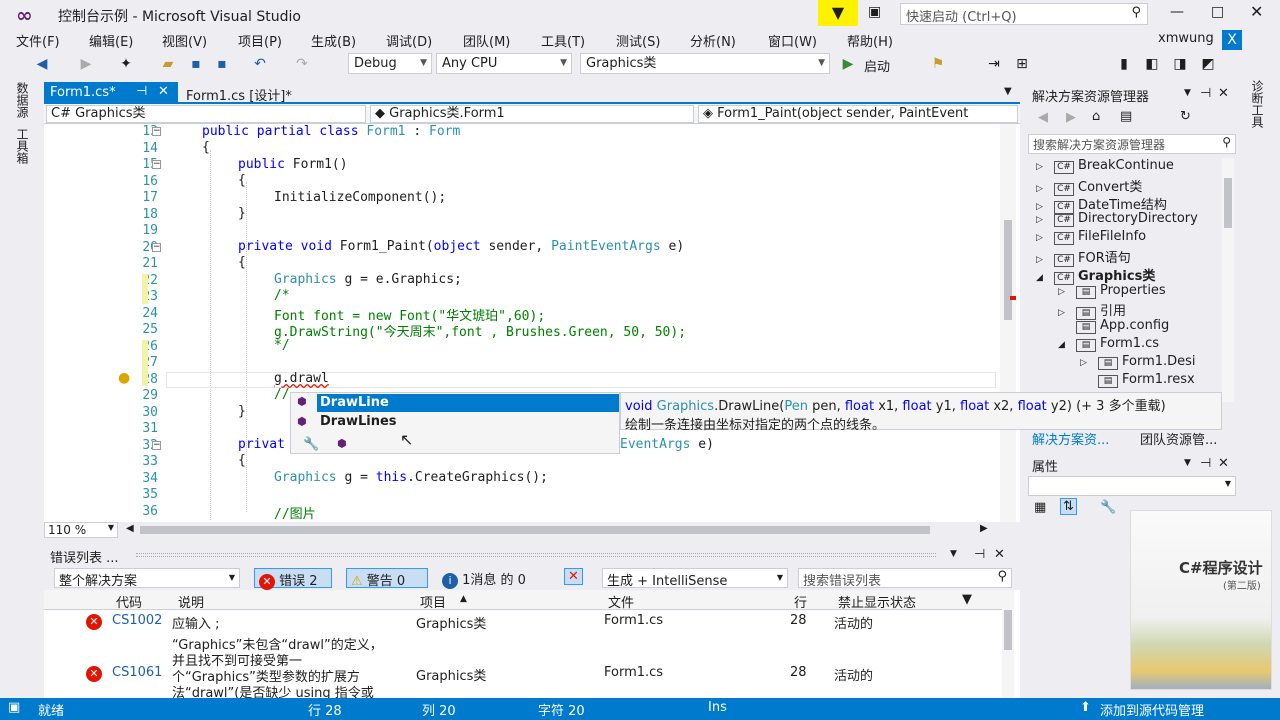 Image resolution: width=1280 pixels, height=720 pixels. Describe the element at coordinates (1180, 64) in the screenshot. I see `bookmark-next-icon: ◨` at that location.